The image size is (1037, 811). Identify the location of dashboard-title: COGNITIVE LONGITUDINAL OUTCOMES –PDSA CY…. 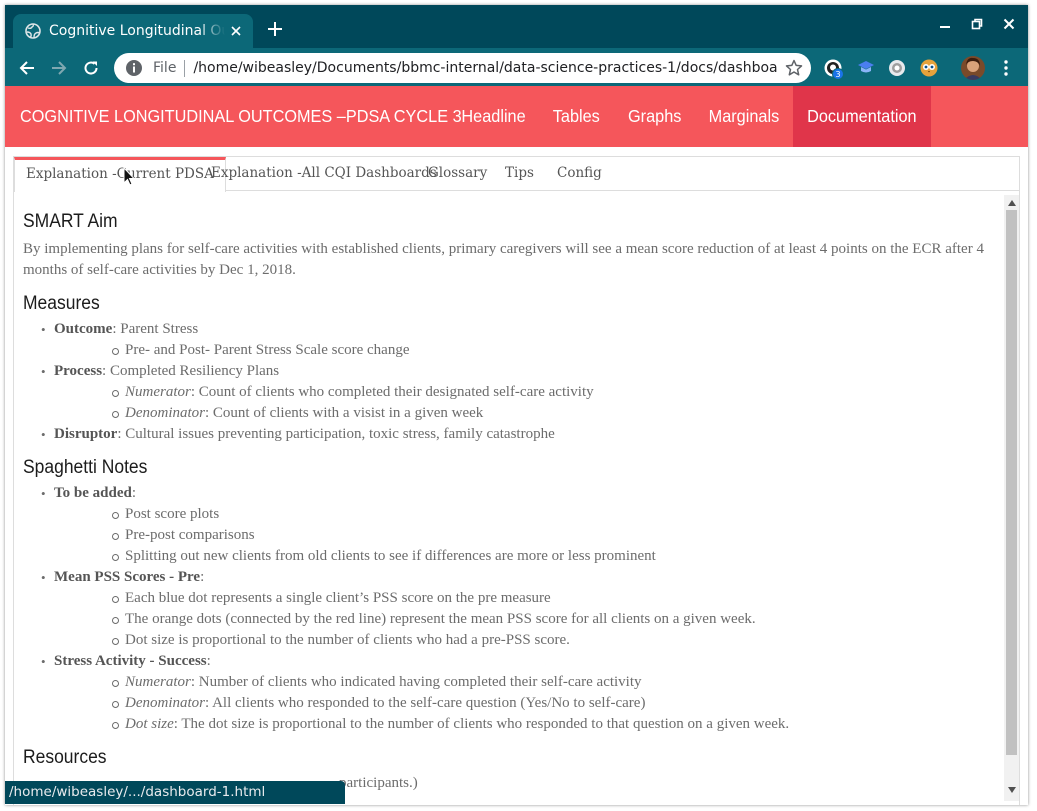
(241, 116).